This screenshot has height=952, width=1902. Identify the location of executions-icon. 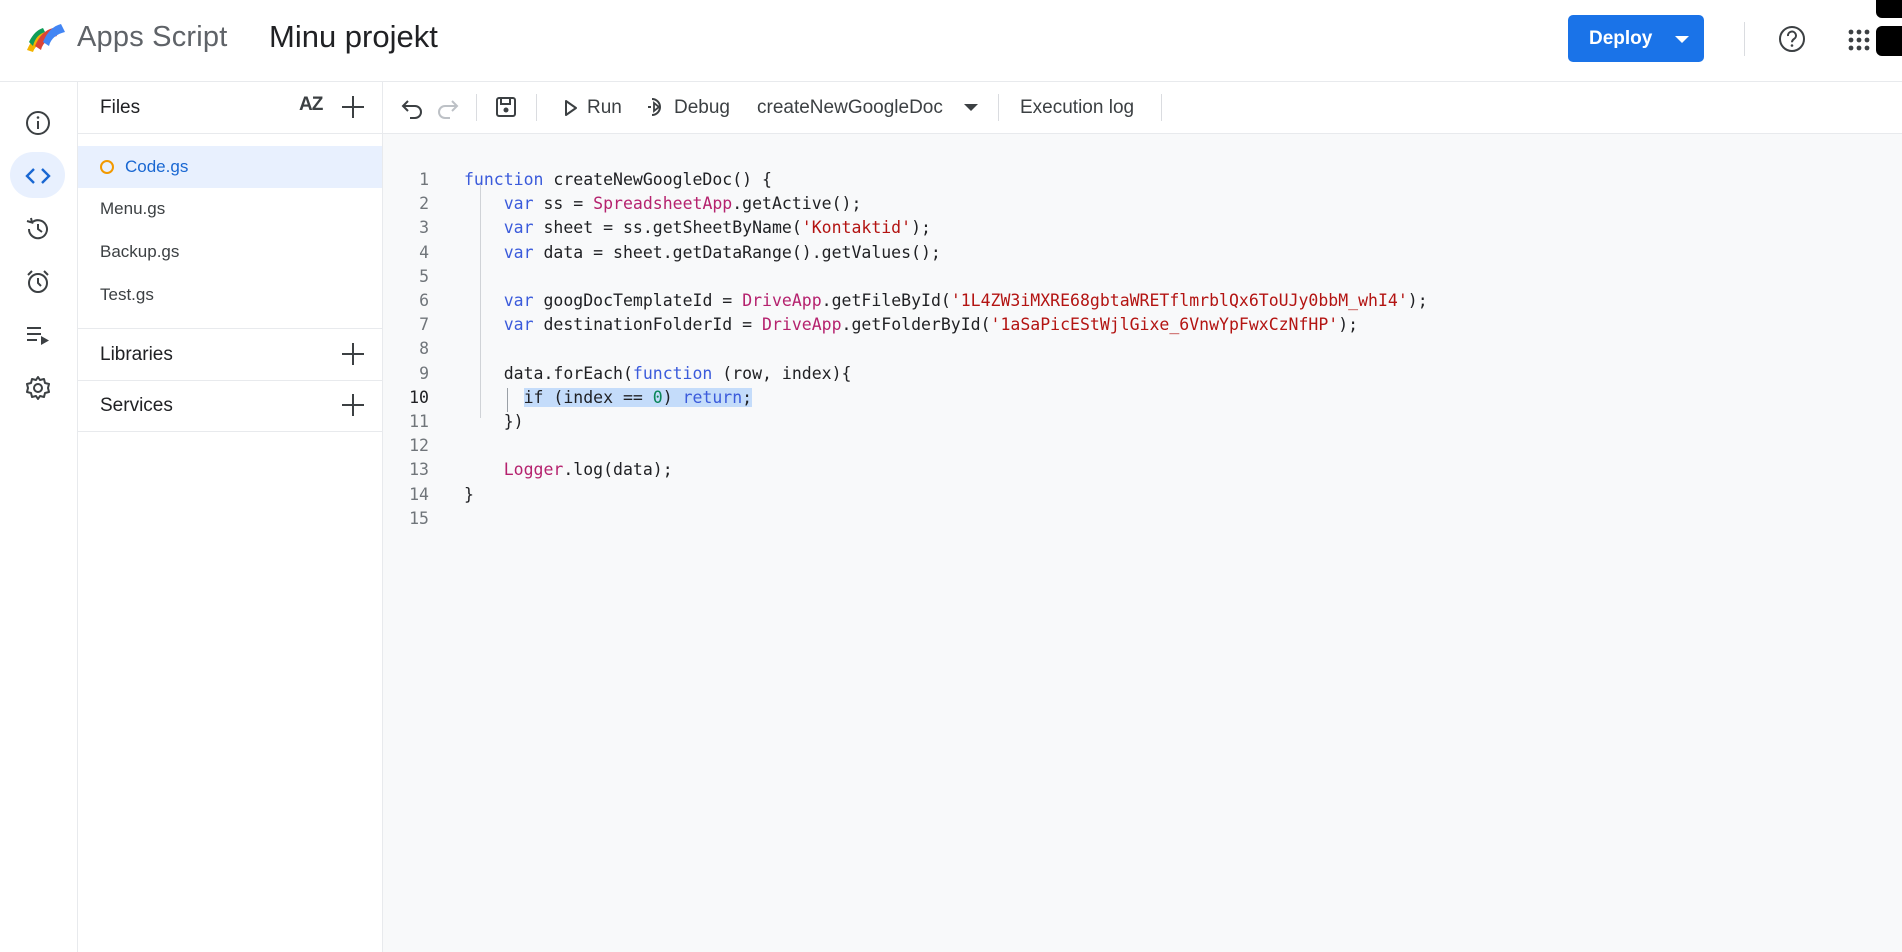
(37, 334).